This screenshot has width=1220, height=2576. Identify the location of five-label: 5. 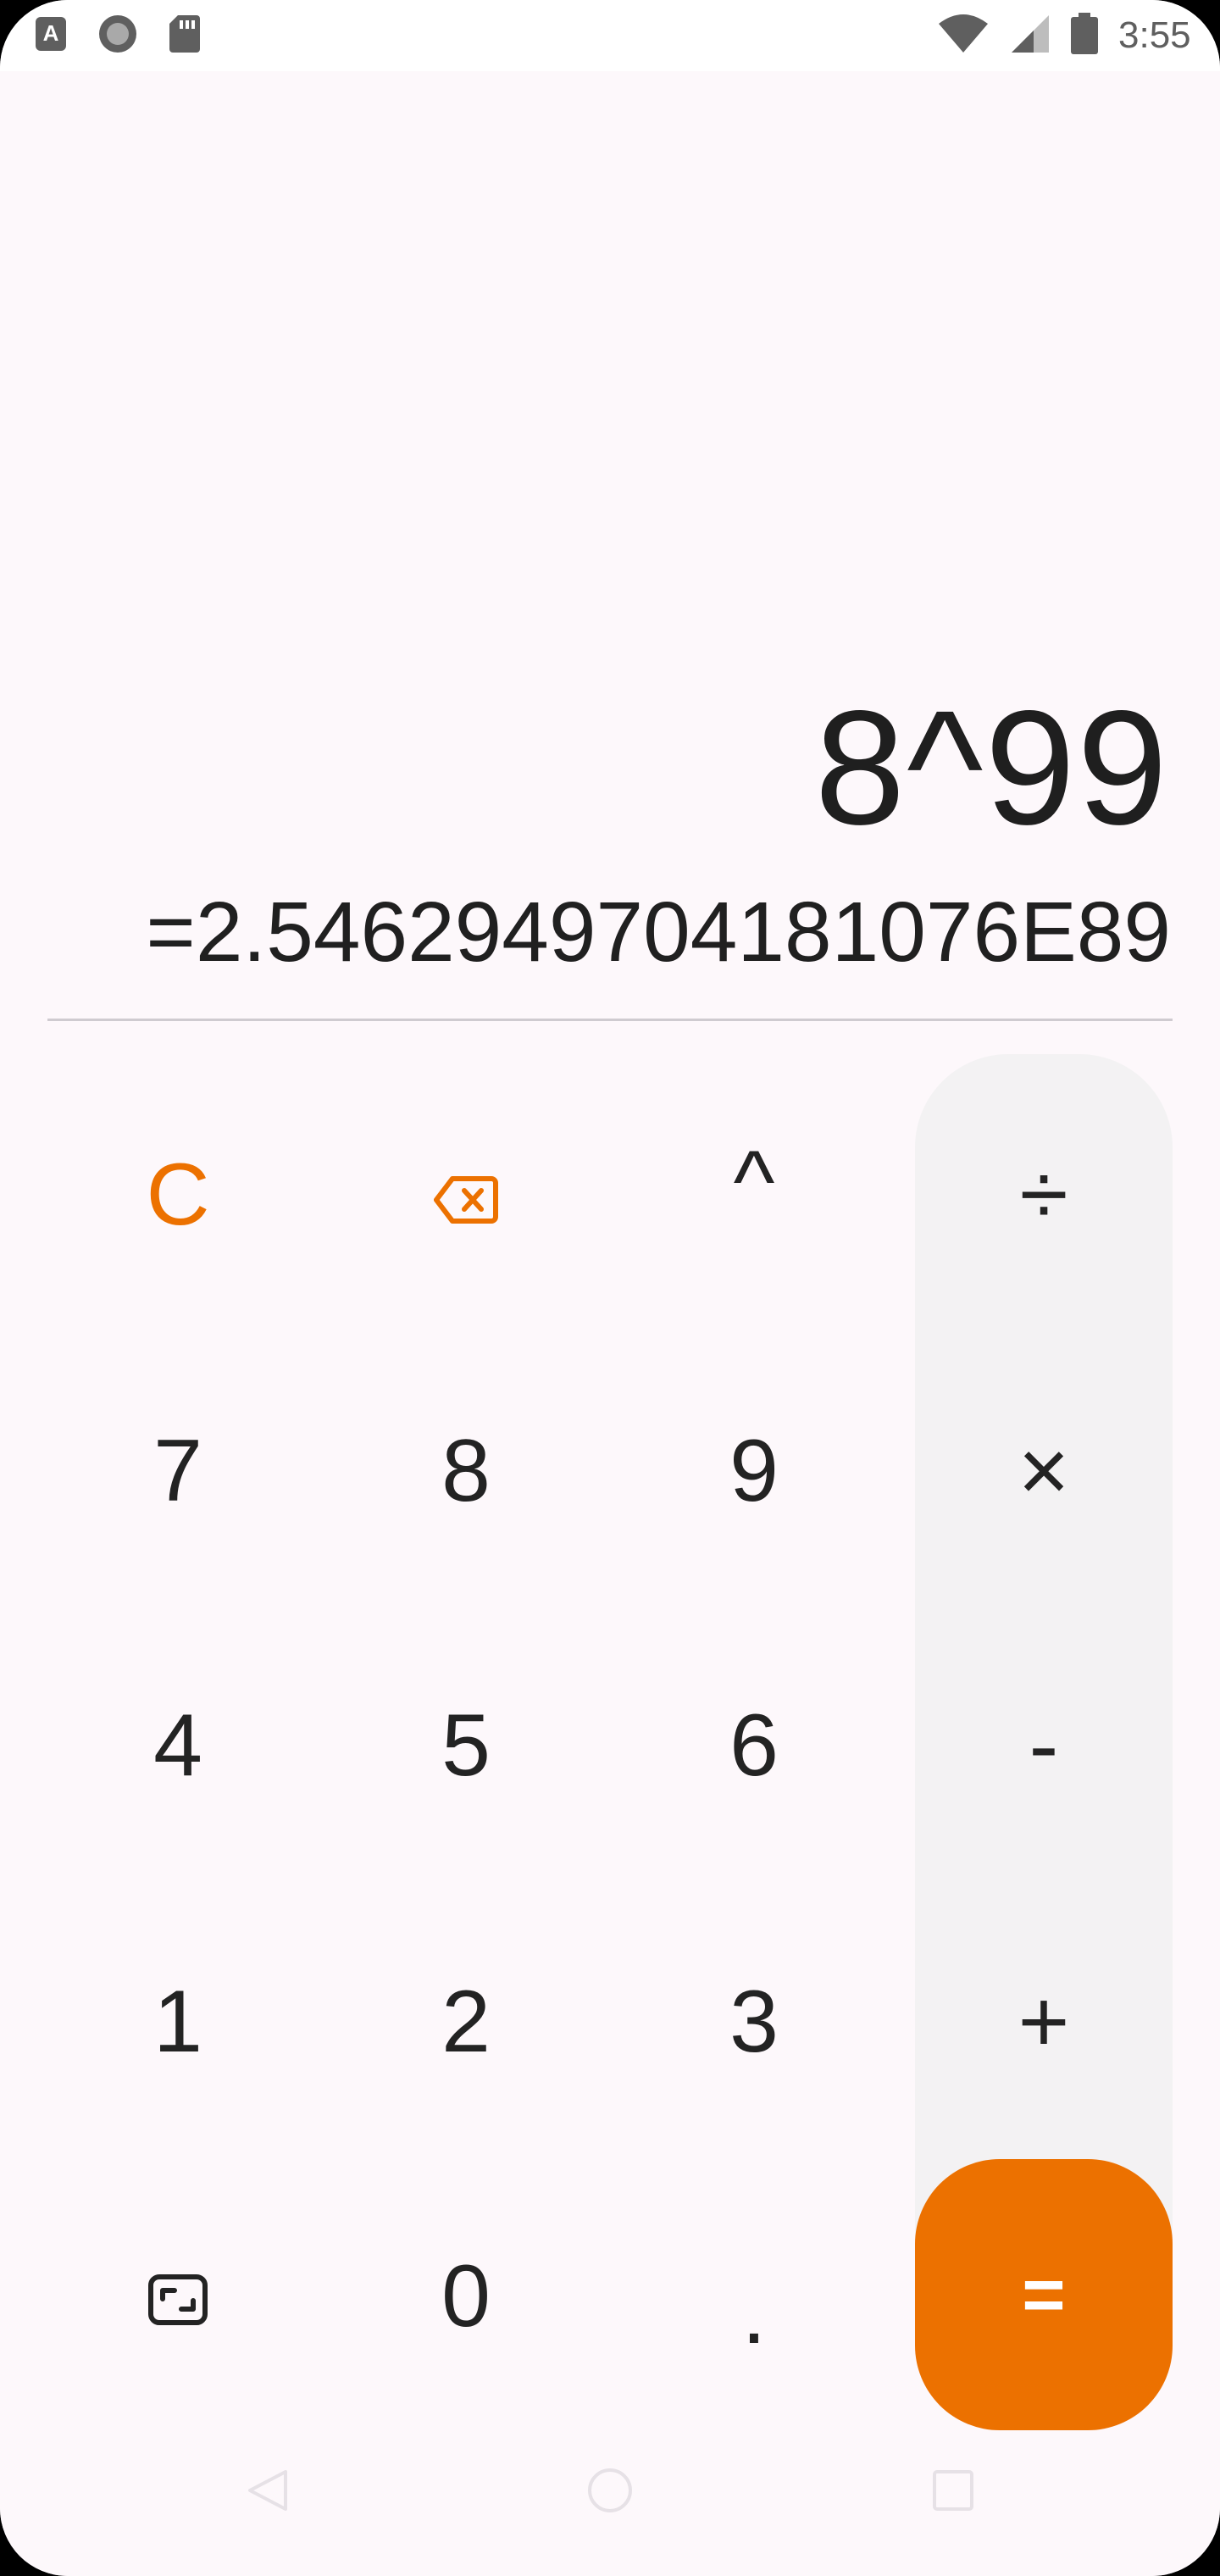
(466, 1745).